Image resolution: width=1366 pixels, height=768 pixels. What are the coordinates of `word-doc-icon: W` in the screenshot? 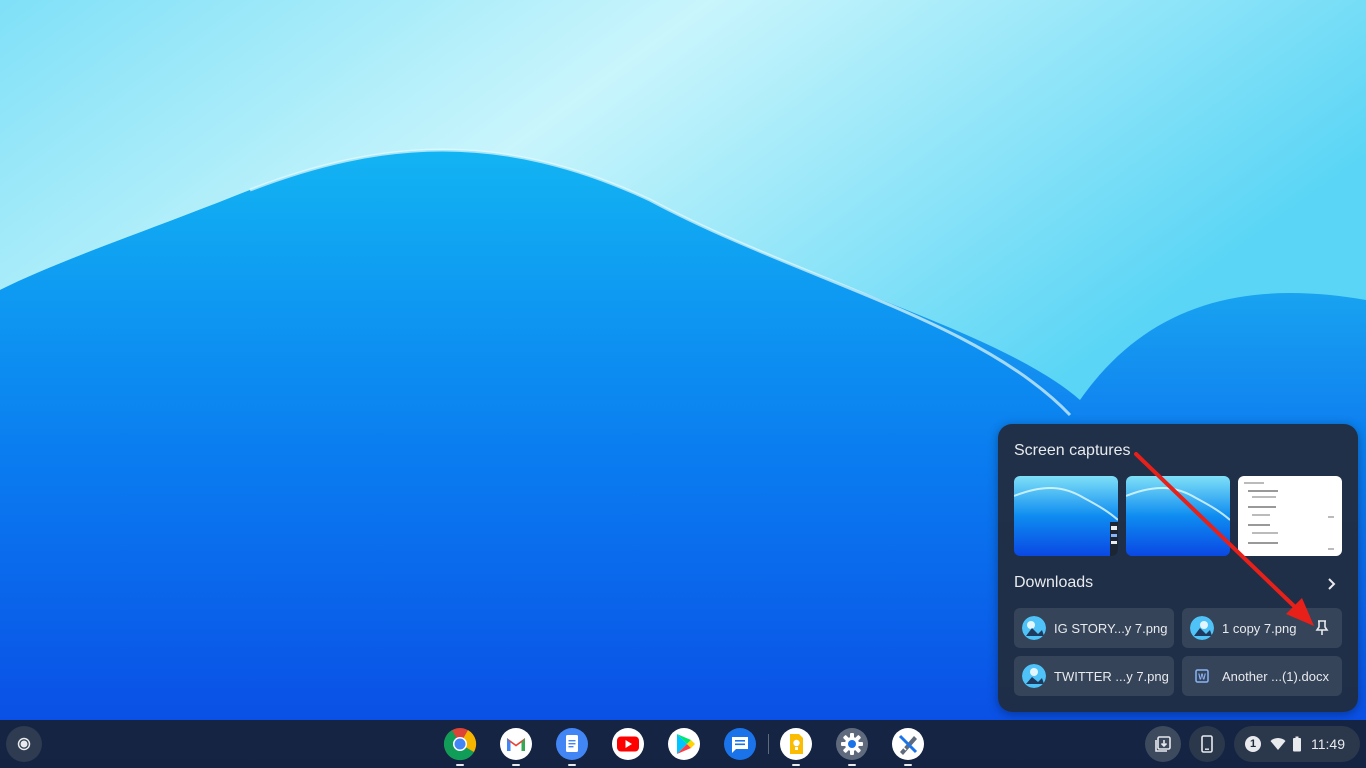 It's located at (1202, 676).